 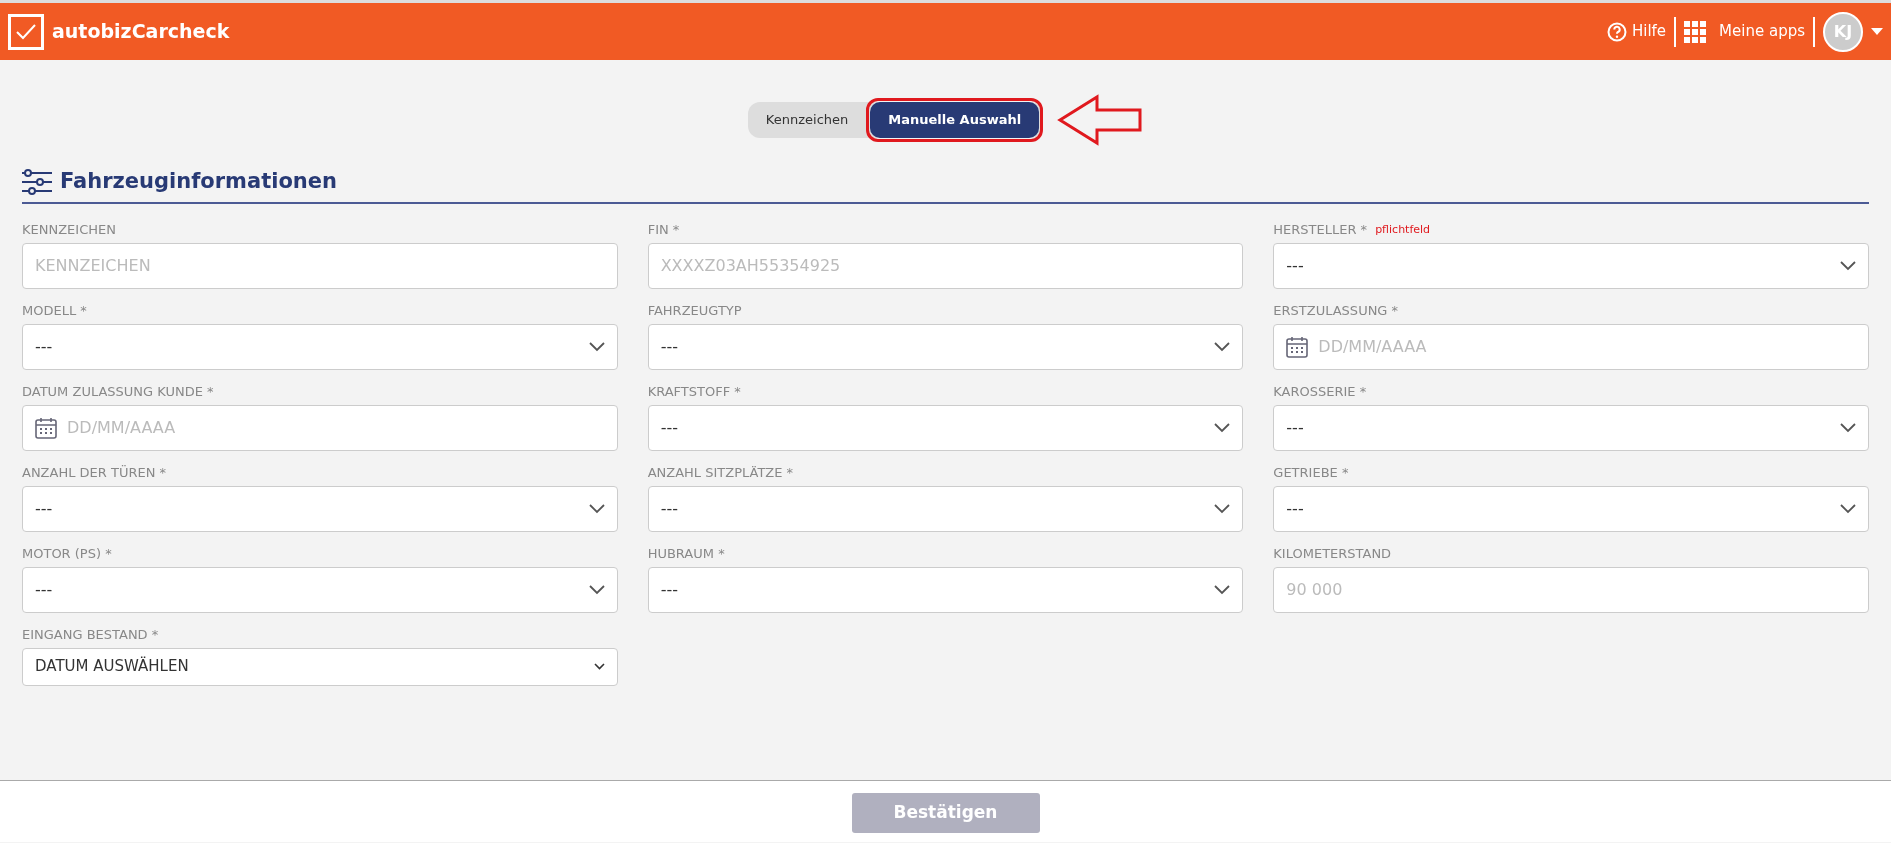 I want to click on help-icon, so click(x=1616, y=31).